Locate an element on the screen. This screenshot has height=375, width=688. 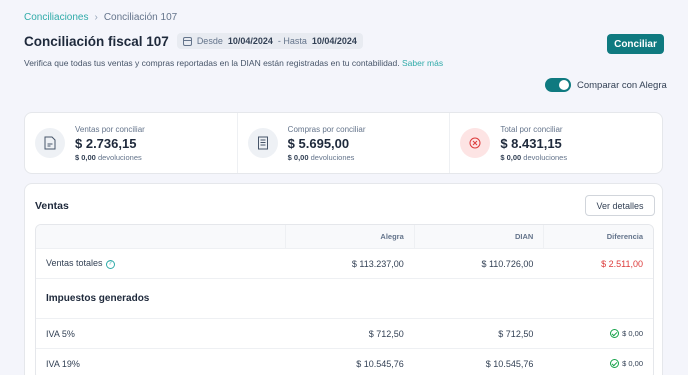
calendar-icon is located at coordinates (187, 41).